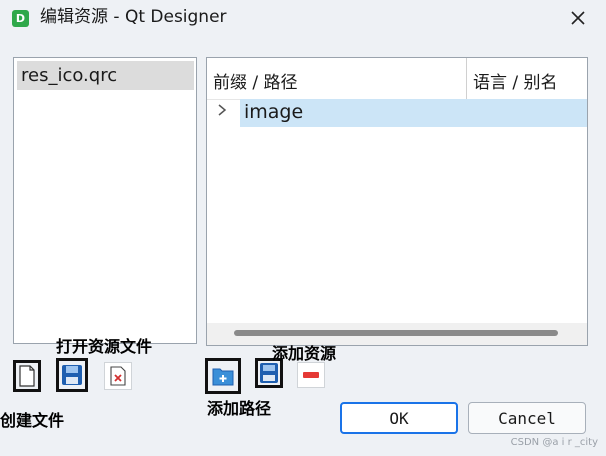  What do you see at coordinates (274, 112) in the screenshot?
I see `tree-row-label: image` at bounding box center [274, 112].